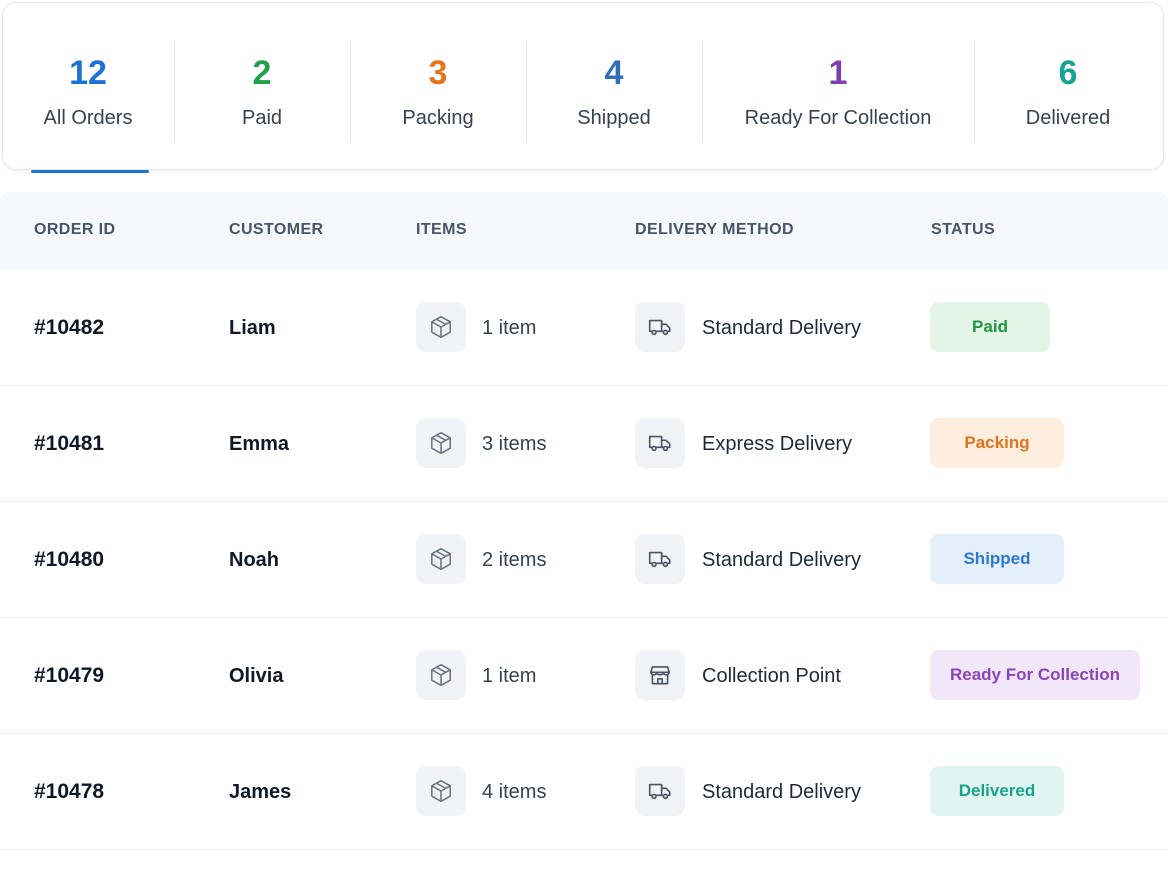 The height and width of the screenshot is (880, 1168). Describe the element at coordinates (69, 792) in the screenshot. I see `order-id: #10478` at that location.